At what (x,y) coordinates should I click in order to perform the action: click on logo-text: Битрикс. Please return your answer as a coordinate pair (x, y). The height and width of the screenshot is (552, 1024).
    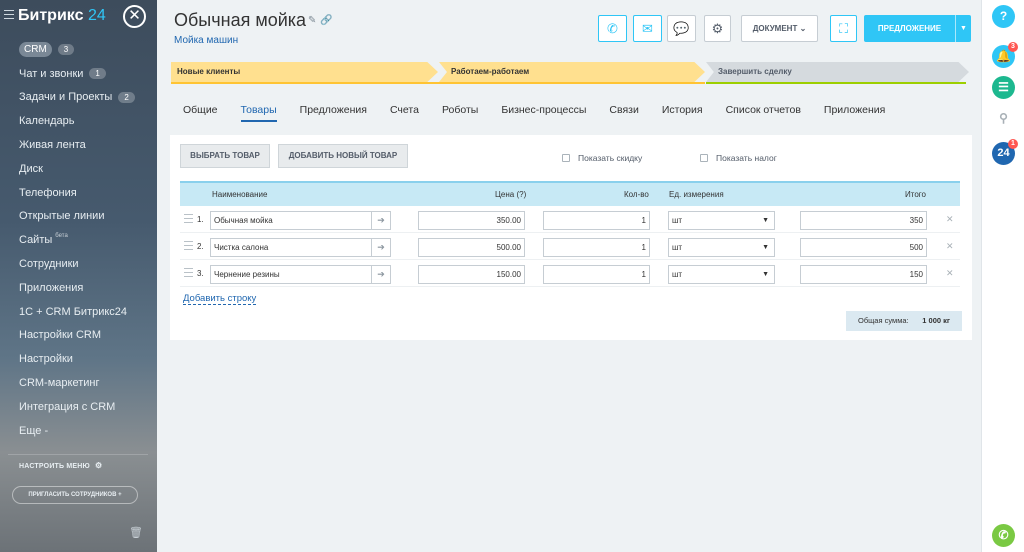
    Looking at the image, I should click on (51, 15).